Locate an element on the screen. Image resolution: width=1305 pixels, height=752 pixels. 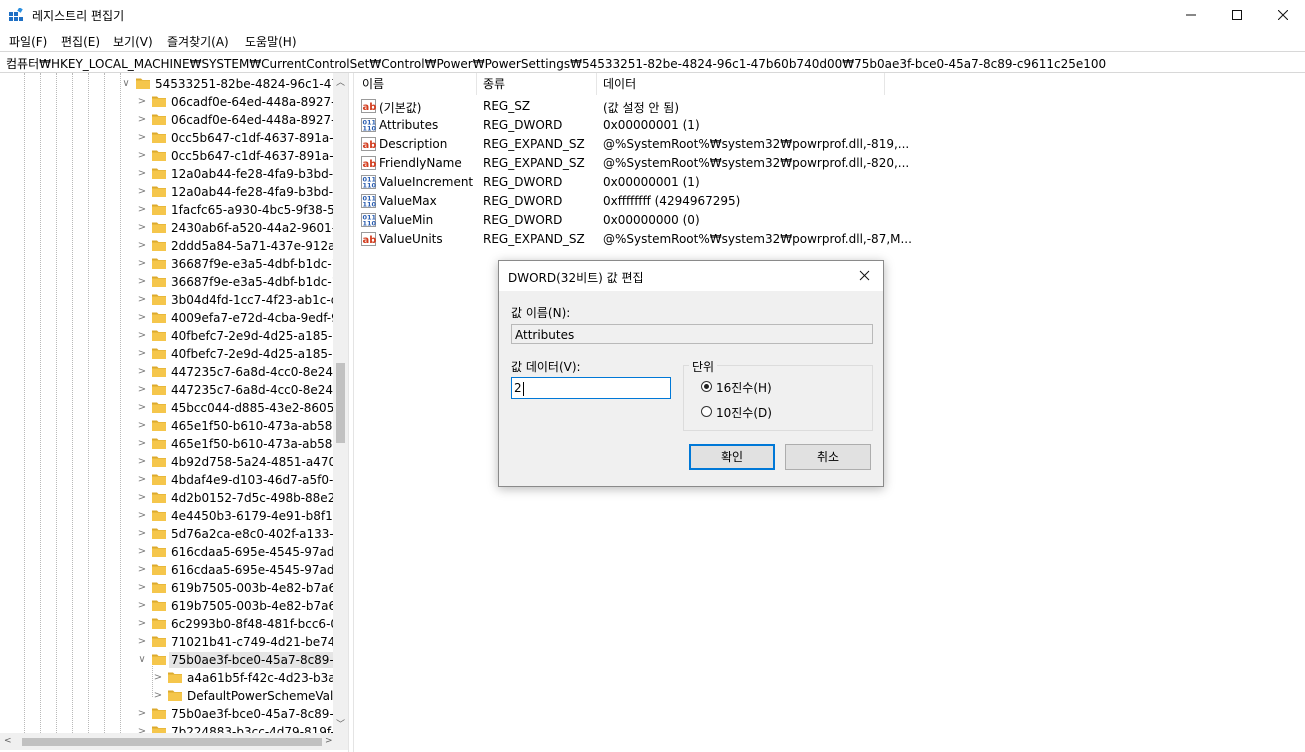
tree-node: >4bdaf4e9-d103-46d7-a5f0-6 is located at coordinates (170, 480).